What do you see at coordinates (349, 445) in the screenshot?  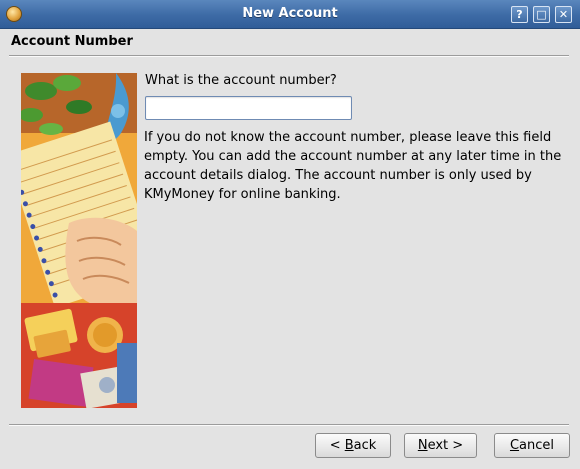 I see `back-mnemonic: B` at bounding box center [349, 445].